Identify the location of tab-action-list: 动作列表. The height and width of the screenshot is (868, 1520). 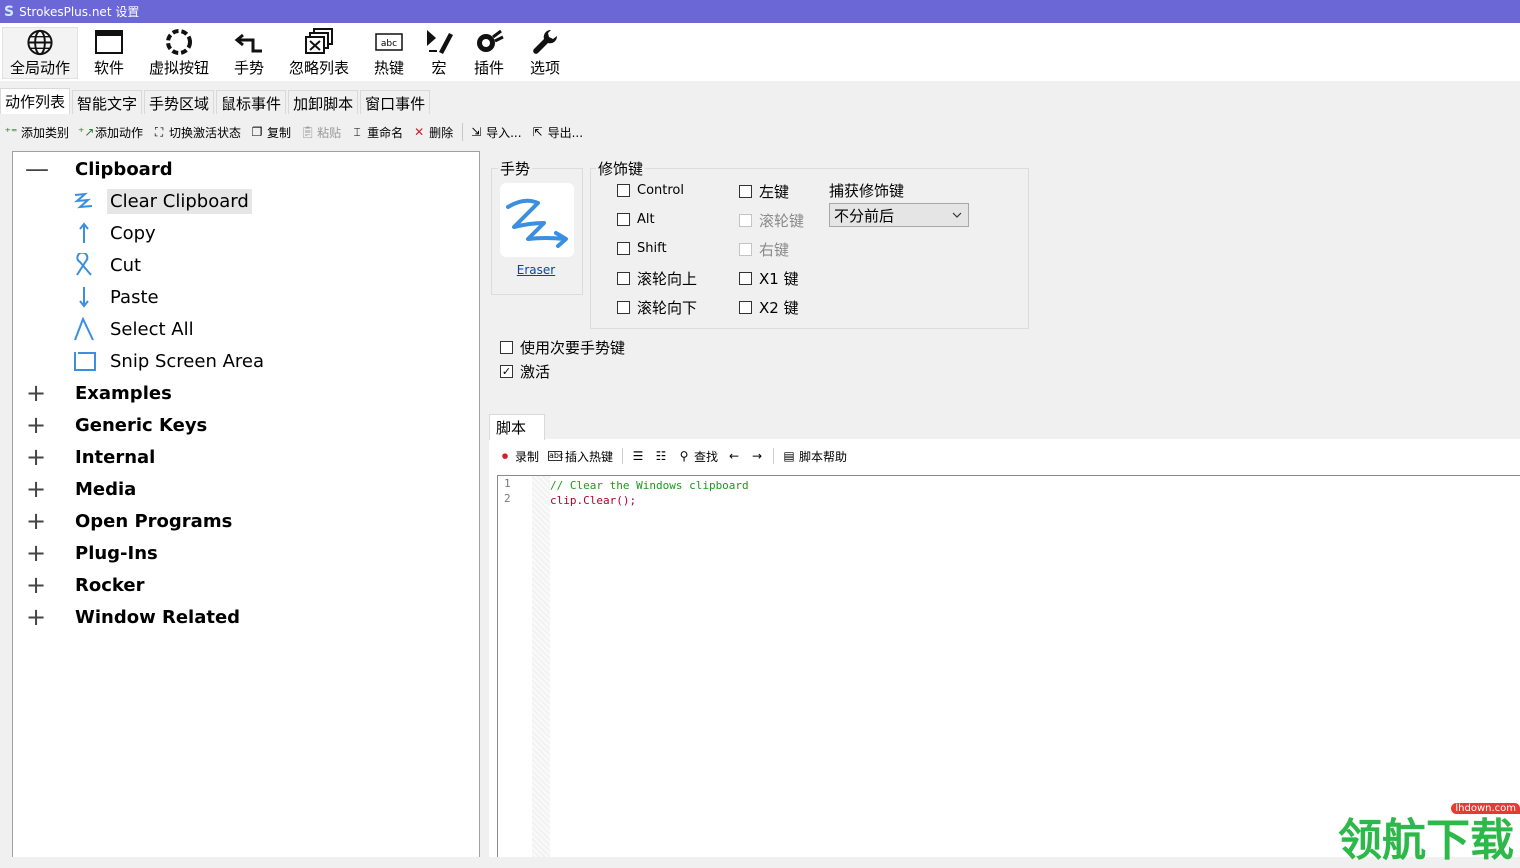
(35, 101).